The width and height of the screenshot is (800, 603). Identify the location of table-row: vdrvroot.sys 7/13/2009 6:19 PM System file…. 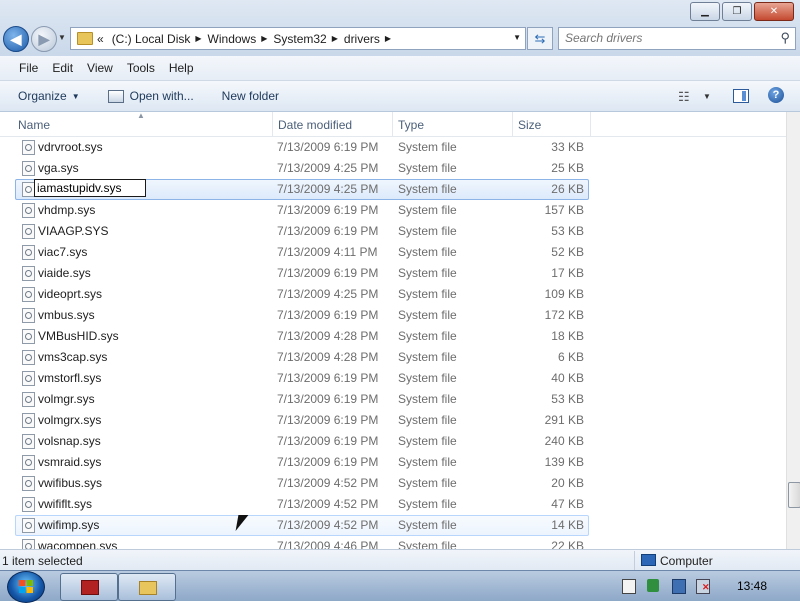
(393, 147).